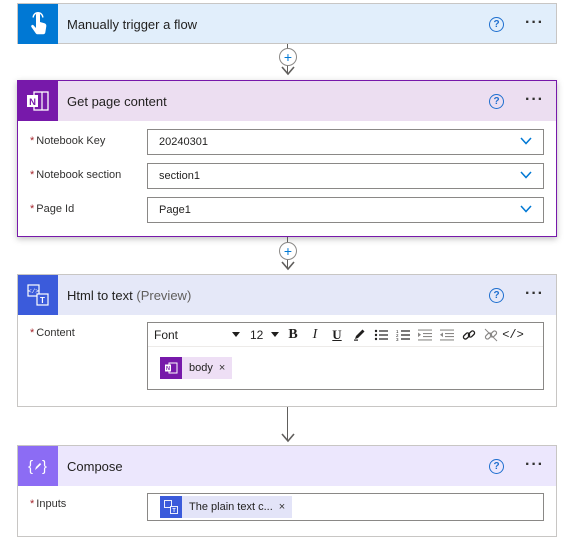  Describe the element at coordinates (68, 141) in the screenshot. I see `notebook-key-label: * Notebook Key` at that location.